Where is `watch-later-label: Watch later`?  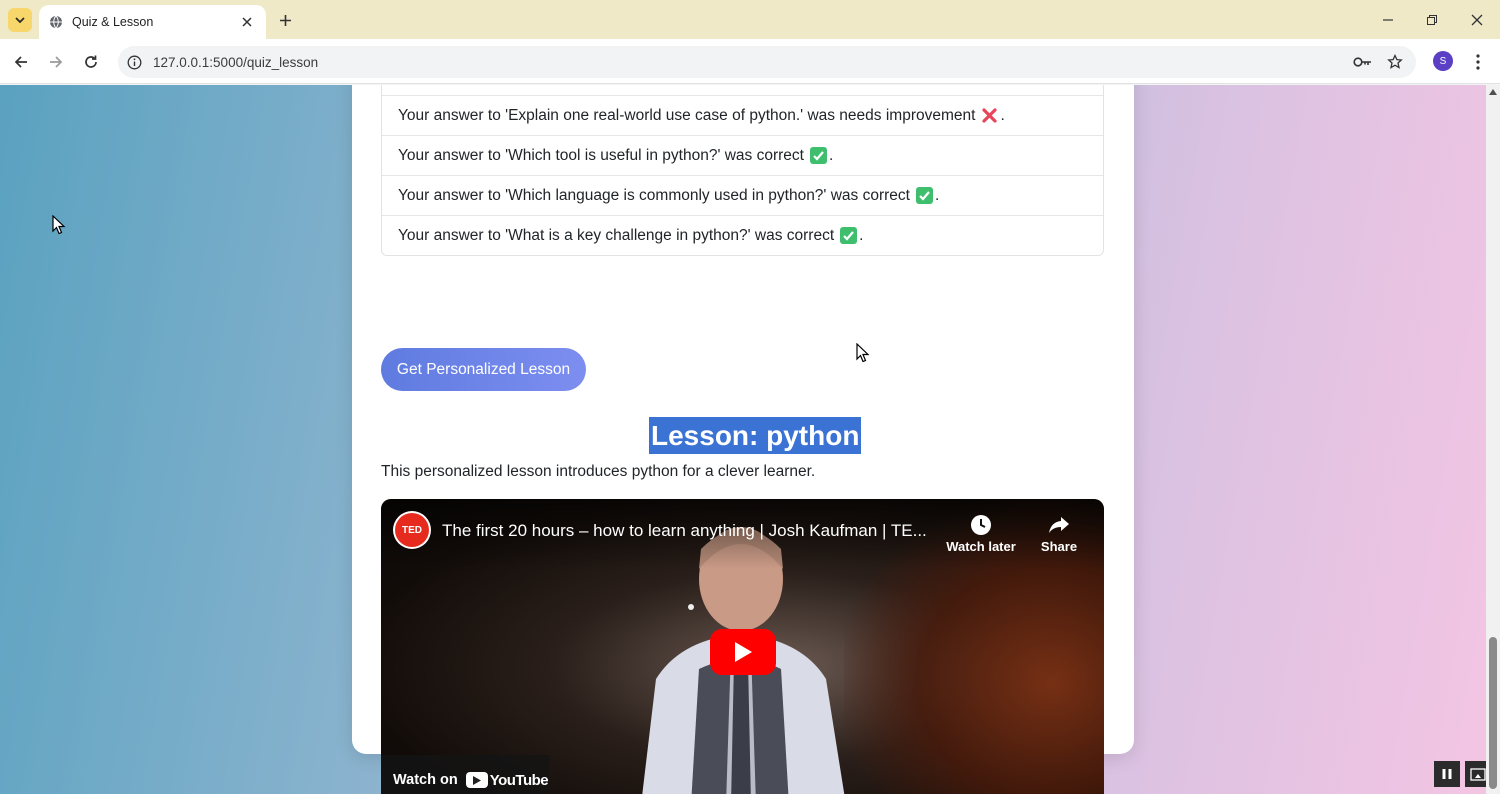 watch-later-label: Watch later is located at coordinates (981, 546).